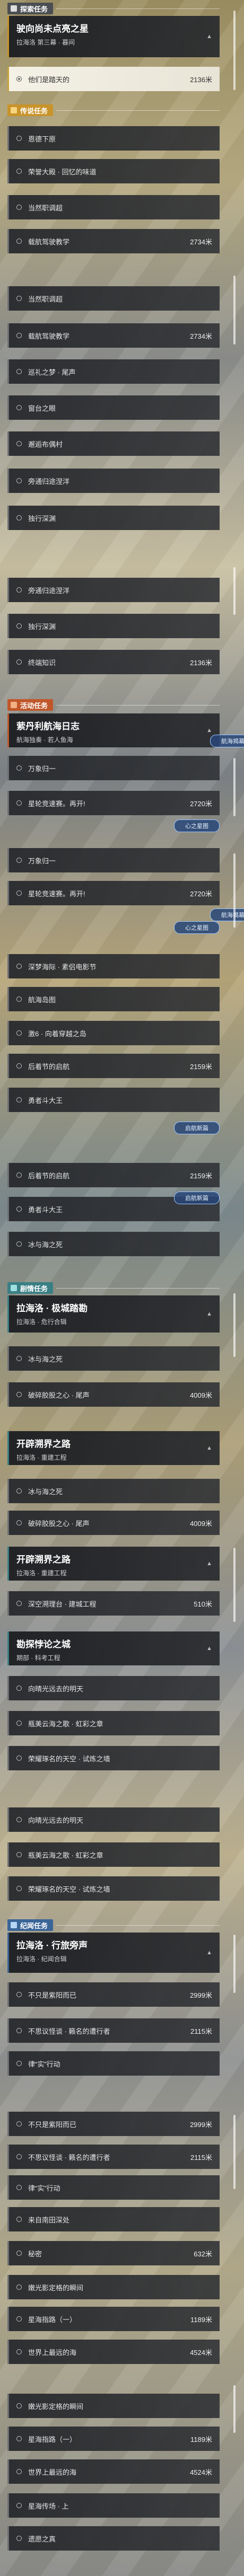 This screenshot has width=244, height=2576. I want to click on section-header-daily: 纪闻任务, so click(114, 1925).